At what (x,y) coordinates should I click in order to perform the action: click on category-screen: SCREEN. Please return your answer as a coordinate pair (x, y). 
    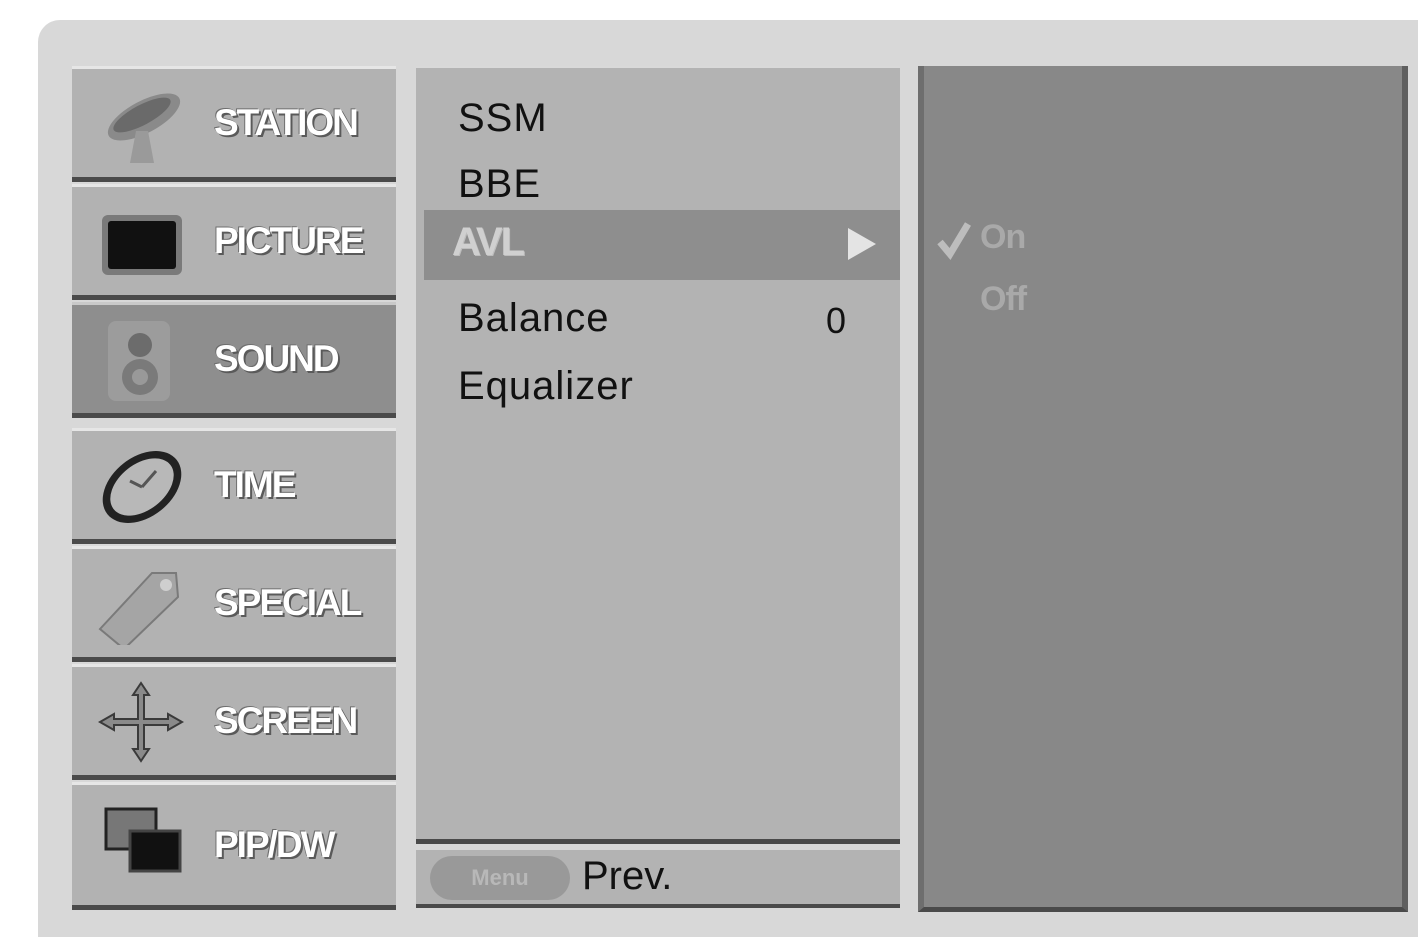
    Looking at the image, I should click on (234, 722).